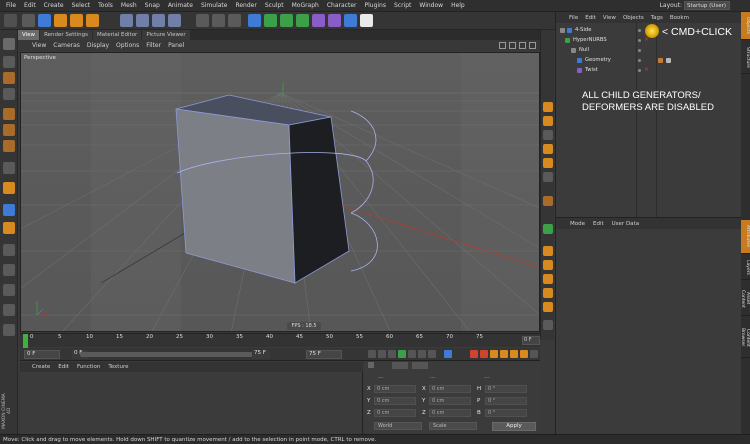  I want to click on stitch-icon, so click(548, 307).